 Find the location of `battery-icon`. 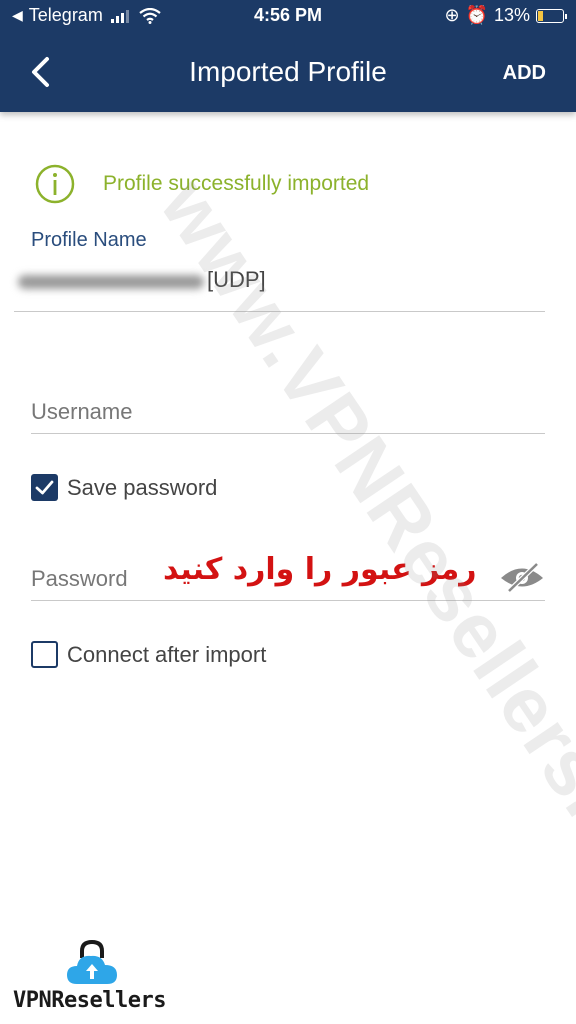

battery-icon is located at coordinates (551, 15).